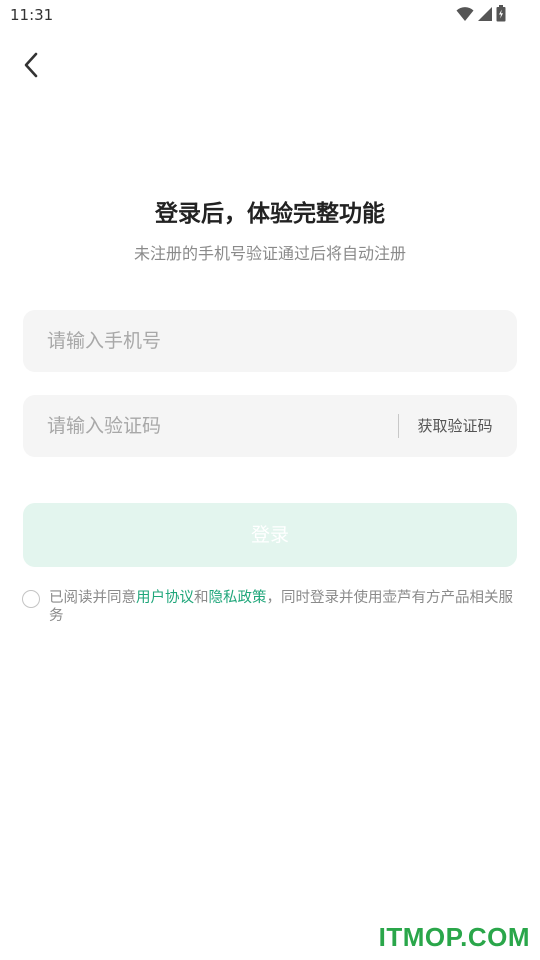 This screenshot has height=960, width=540. What do you see at coordinates (201, 598) in the screenshot?
I see `agreement-and: 和` at bounding box center [201, 598].